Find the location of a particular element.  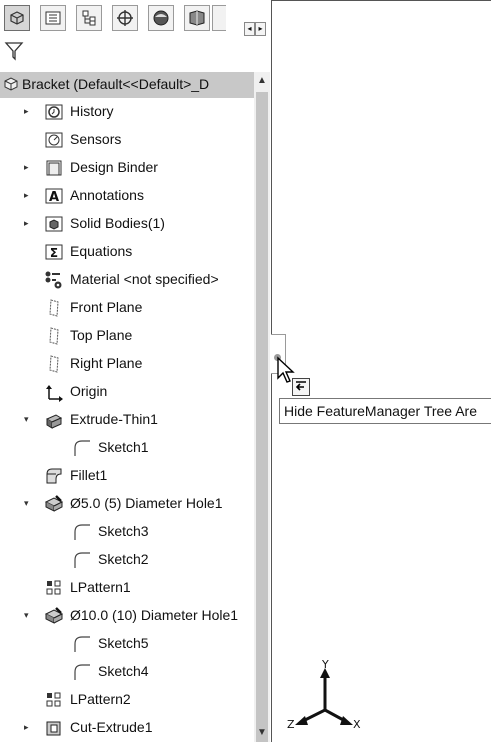

tree-item-right-plane: Right Plane is located at coordinates (125, 364).